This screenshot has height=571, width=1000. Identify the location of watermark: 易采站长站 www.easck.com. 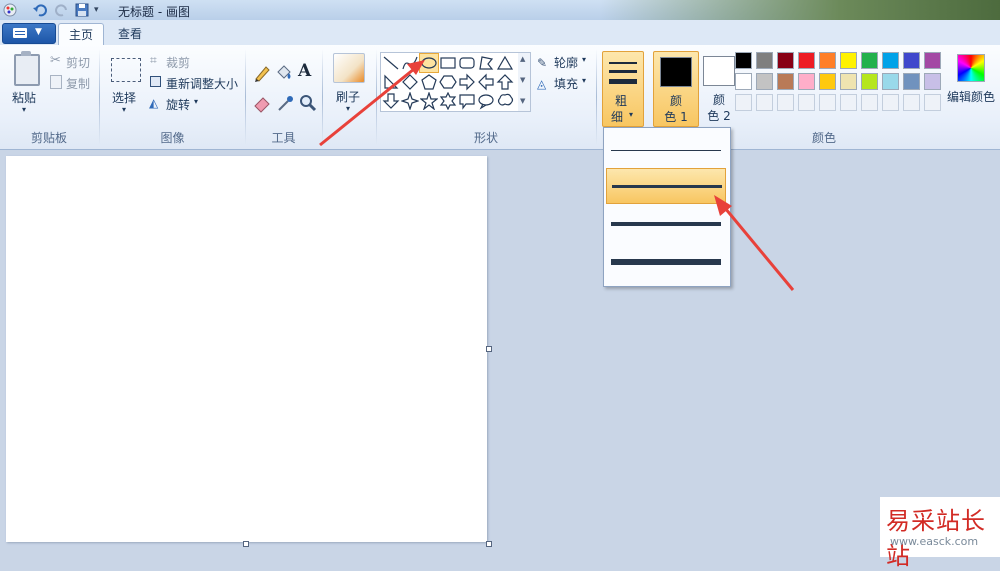
(940, 533).